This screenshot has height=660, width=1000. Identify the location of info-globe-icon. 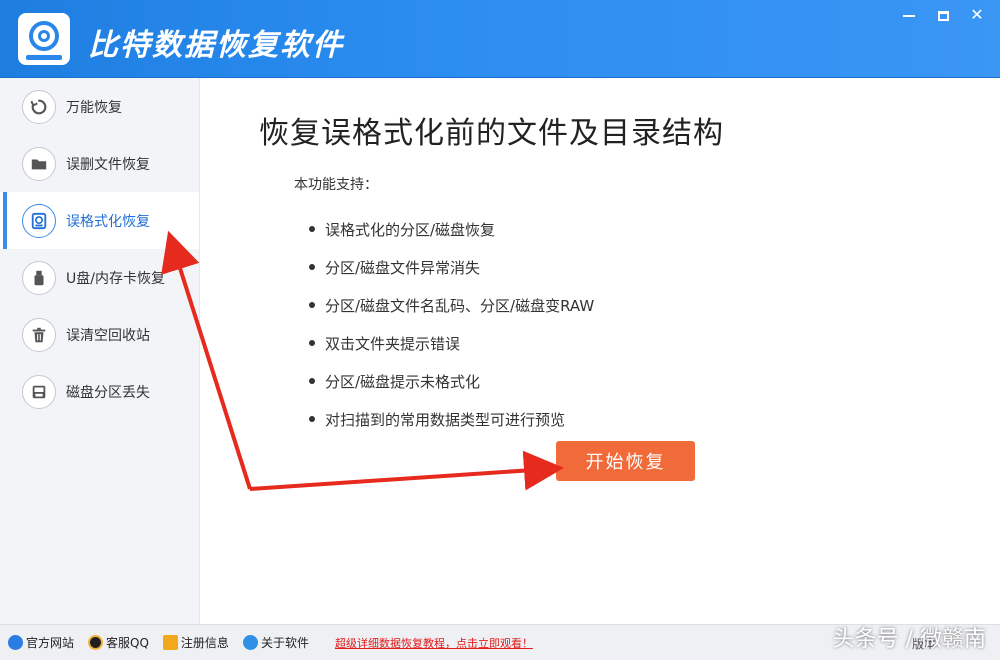
(250, 642).